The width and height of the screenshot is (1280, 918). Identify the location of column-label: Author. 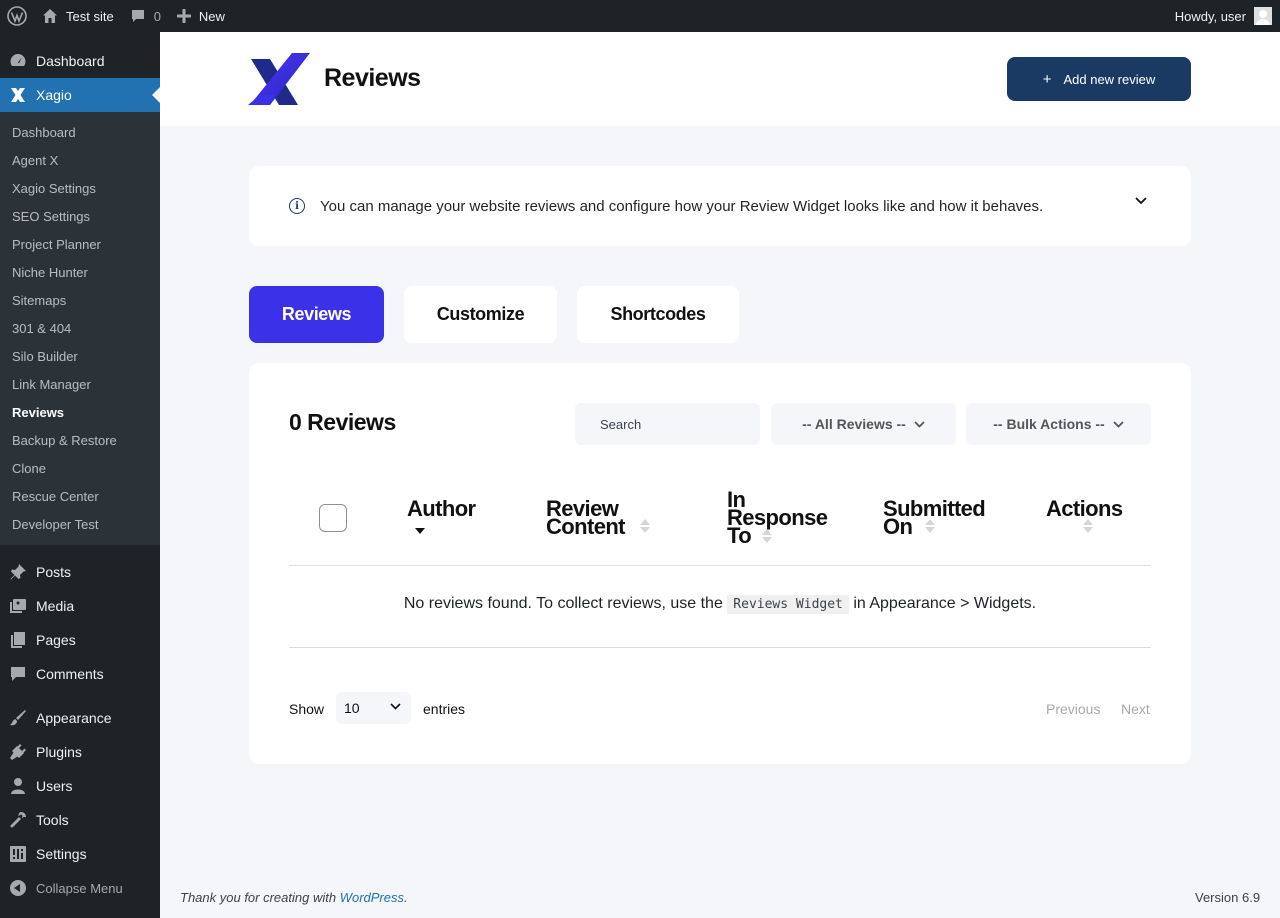
(441, 508).